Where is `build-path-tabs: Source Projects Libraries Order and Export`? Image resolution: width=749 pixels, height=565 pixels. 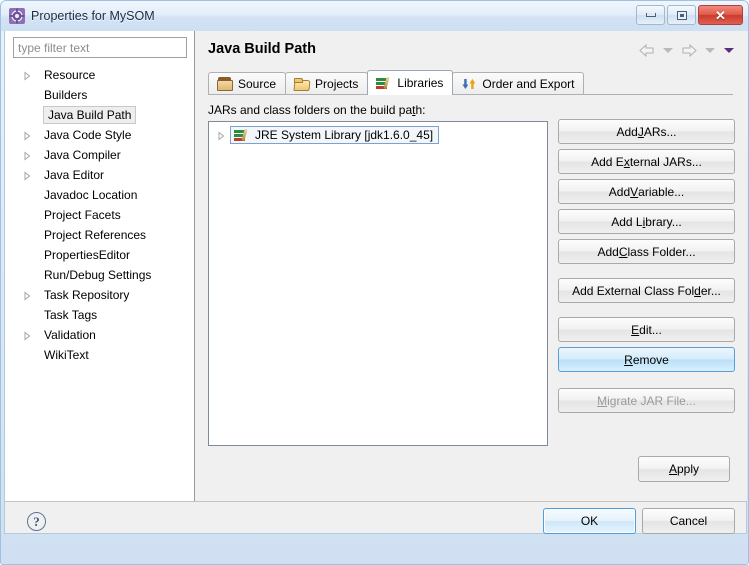
build-path-tabs: Source Projects Libraries Order and Export is located at coordinates (470, 82).